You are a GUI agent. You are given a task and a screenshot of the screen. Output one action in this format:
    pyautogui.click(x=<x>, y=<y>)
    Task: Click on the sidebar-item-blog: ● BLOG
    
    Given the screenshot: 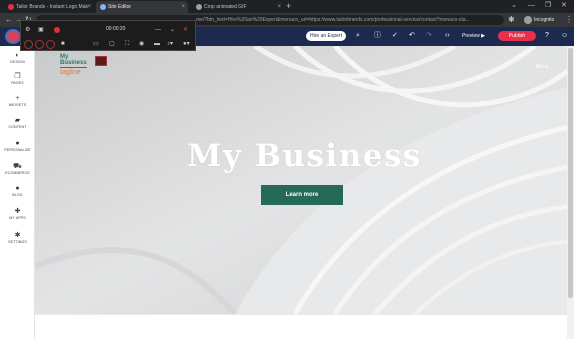 What is the action you would take?
    pyautogui.click(x=17, y=191)
    